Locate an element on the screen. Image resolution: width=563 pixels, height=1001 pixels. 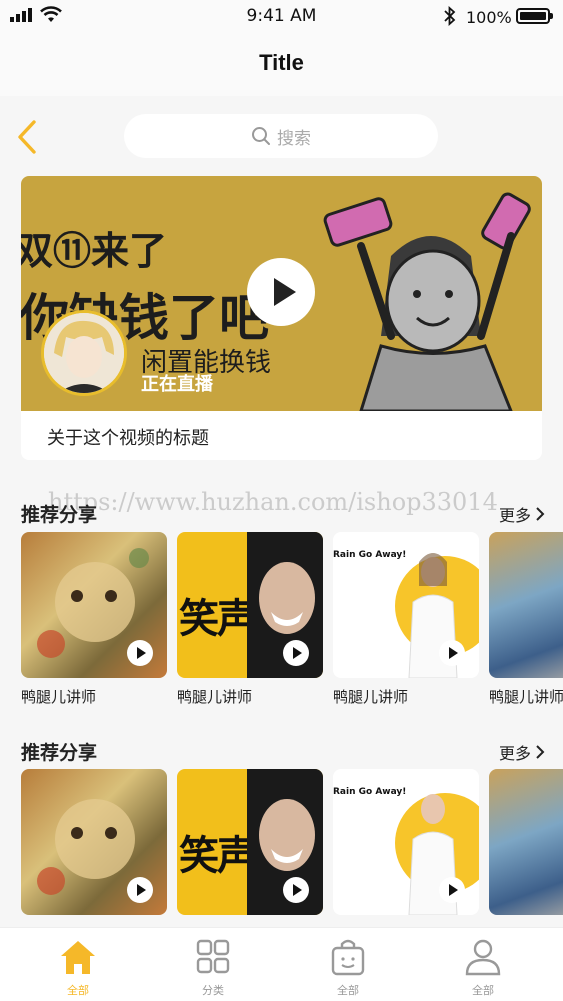
anime-portrait is located at coordinates (84, 353).